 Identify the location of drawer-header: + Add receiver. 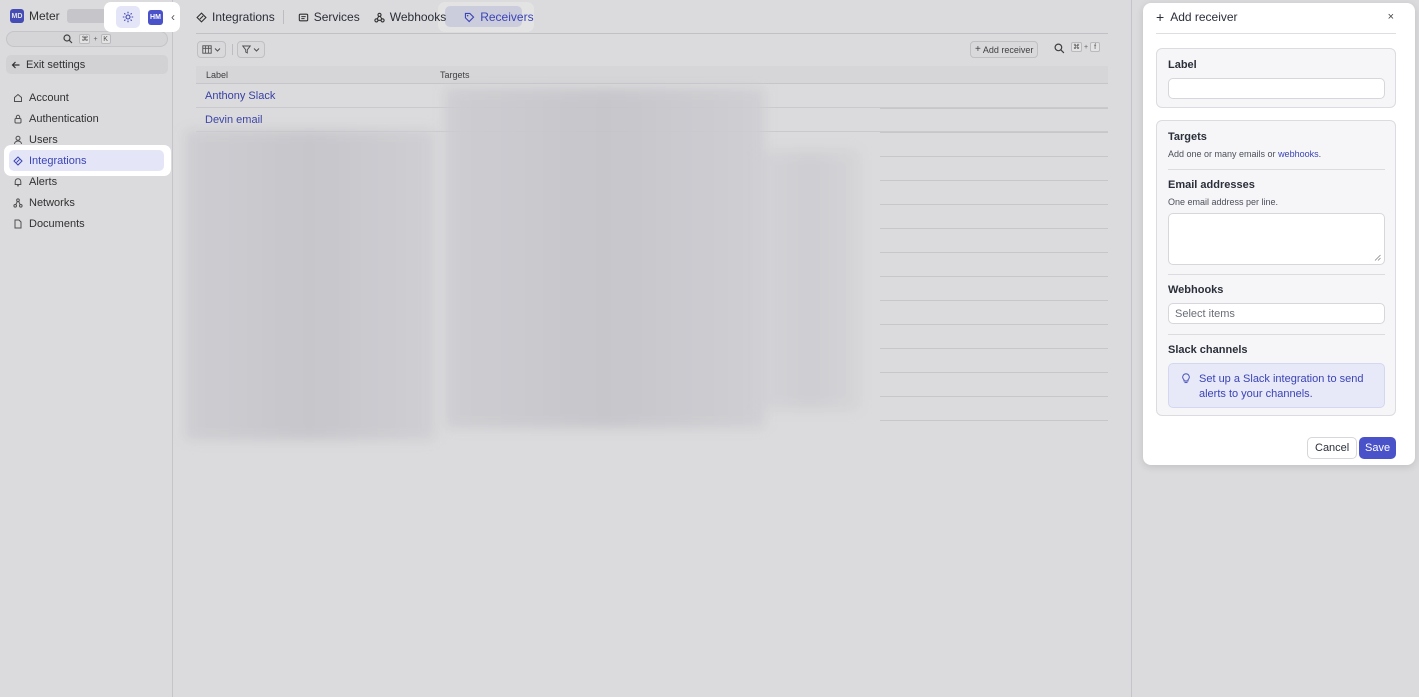
(1197, 17).